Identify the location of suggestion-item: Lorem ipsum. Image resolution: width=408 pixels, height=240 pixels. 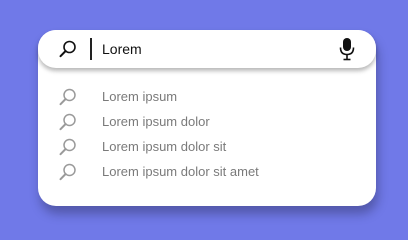
(207, 97).